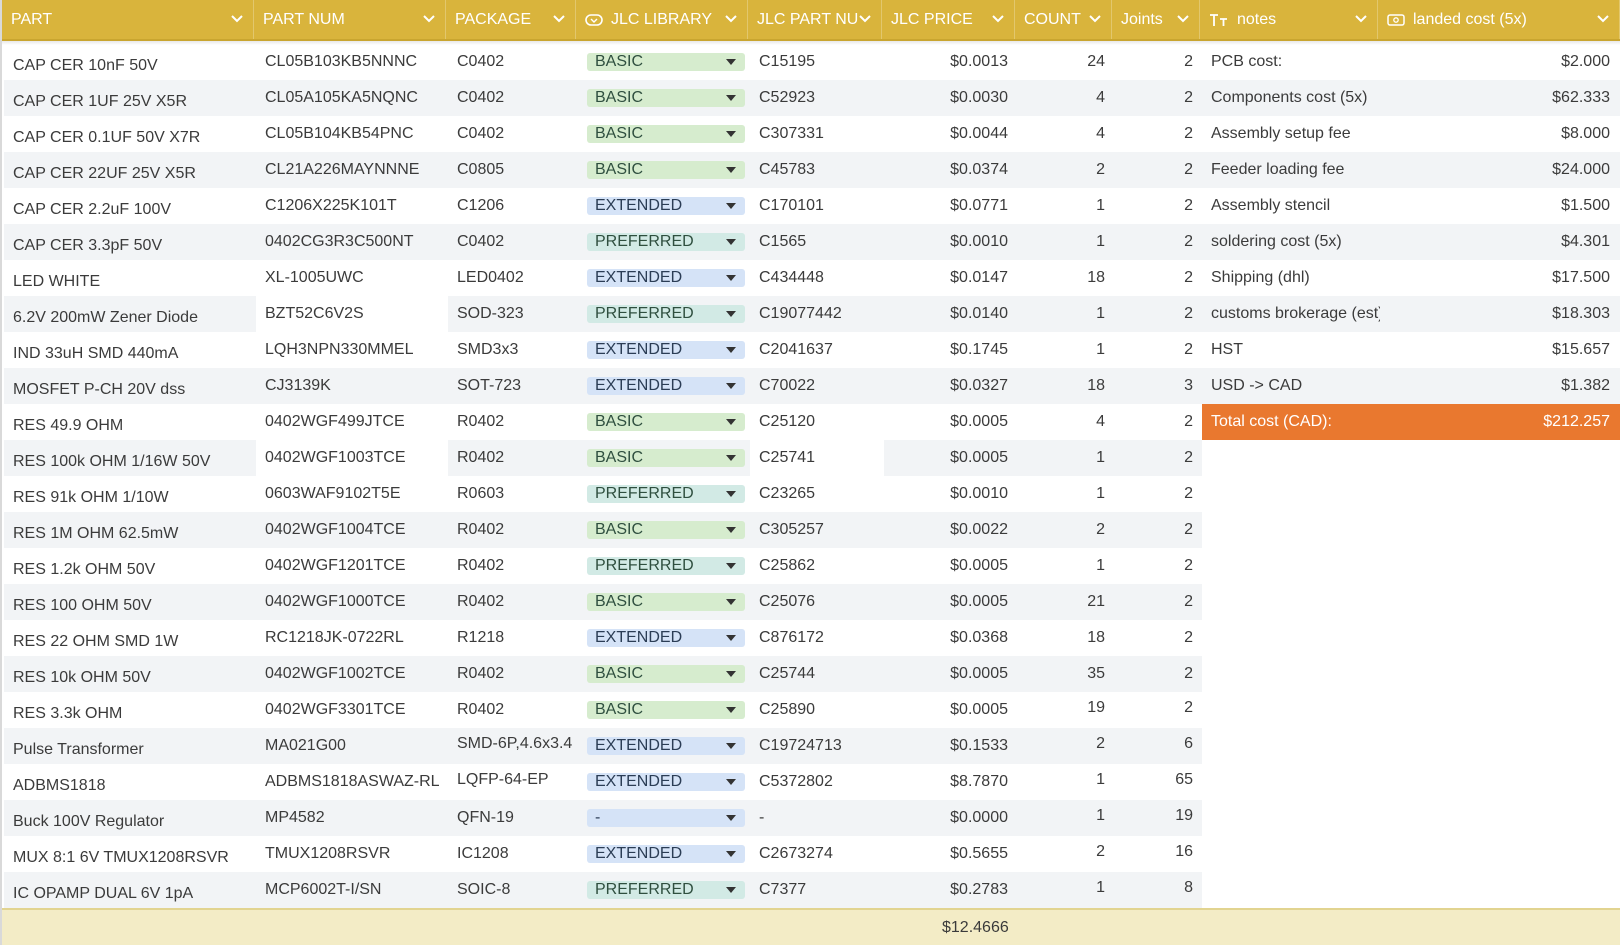 This screenshot has height=945, width=1620. Describe the element at coordinates (513, 890) in the screenshot. I see `package-cell: SOIC-8` at that location.